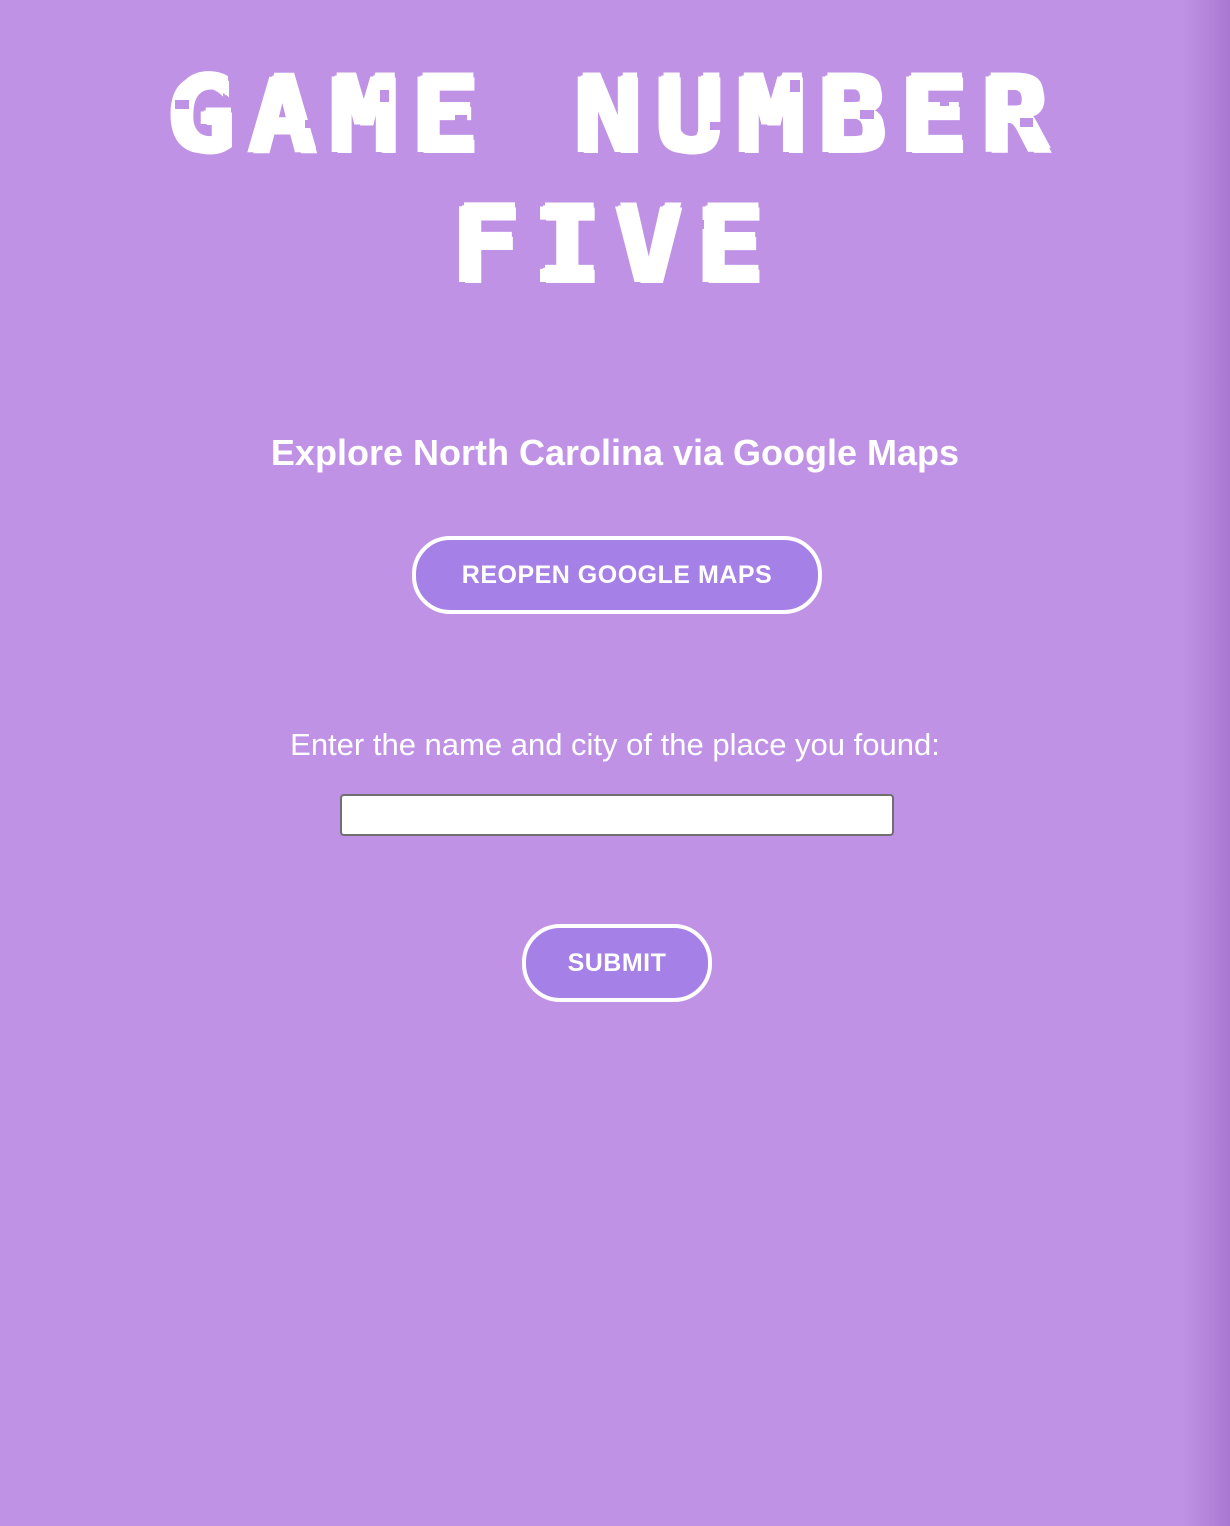 The image size is (1230, 1526). I want to click on reopen-google-maps-button: REOPEN GOOGLE MAPS, so click(617, 575).